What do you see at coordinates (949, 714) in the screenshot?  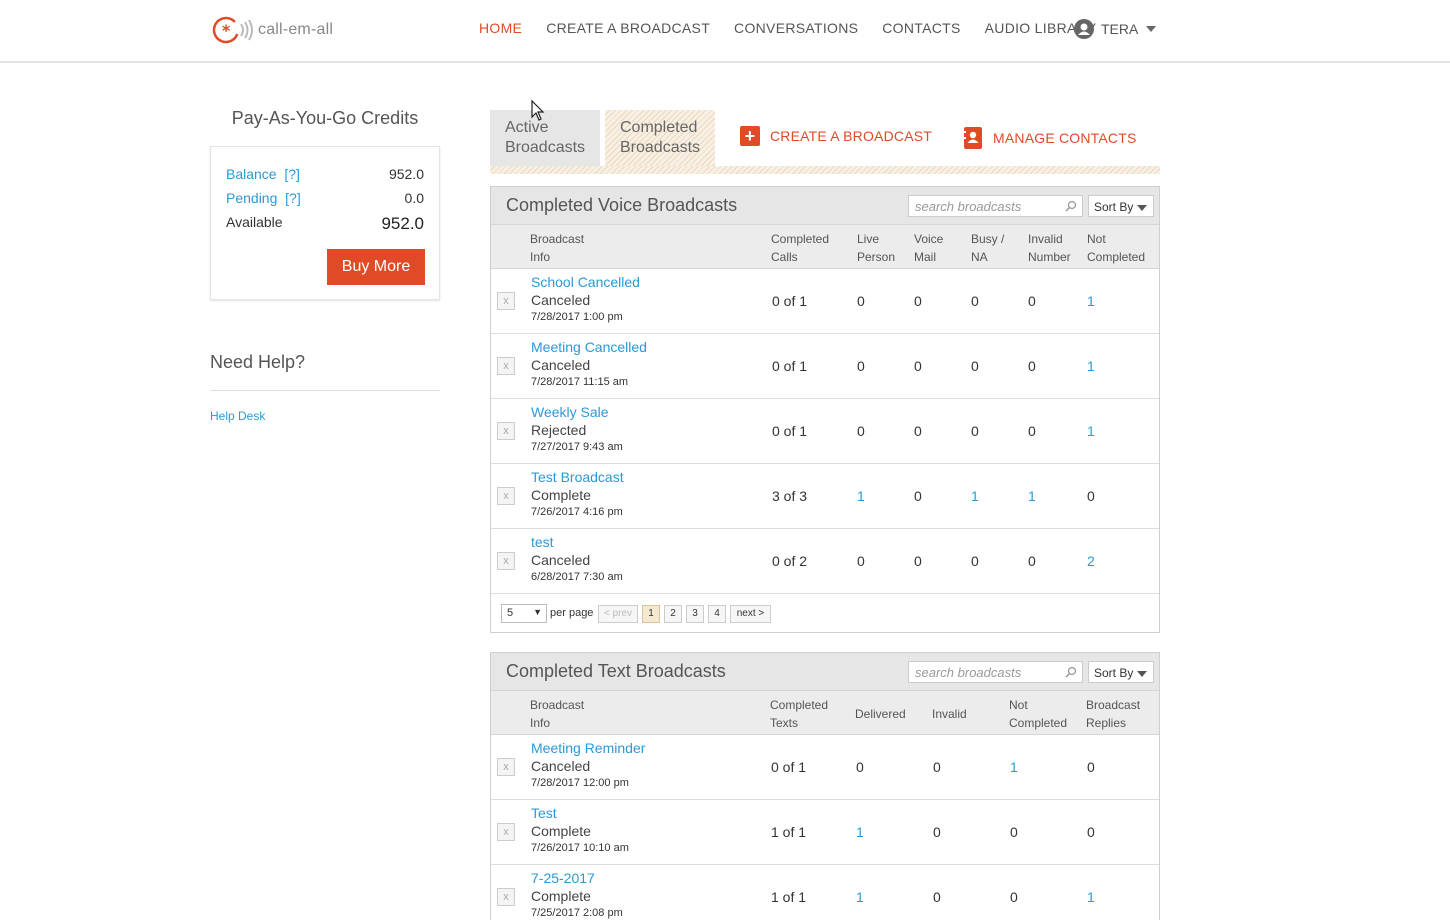 I see `col-invalid: Invalid` at bounding box center [949, 714].